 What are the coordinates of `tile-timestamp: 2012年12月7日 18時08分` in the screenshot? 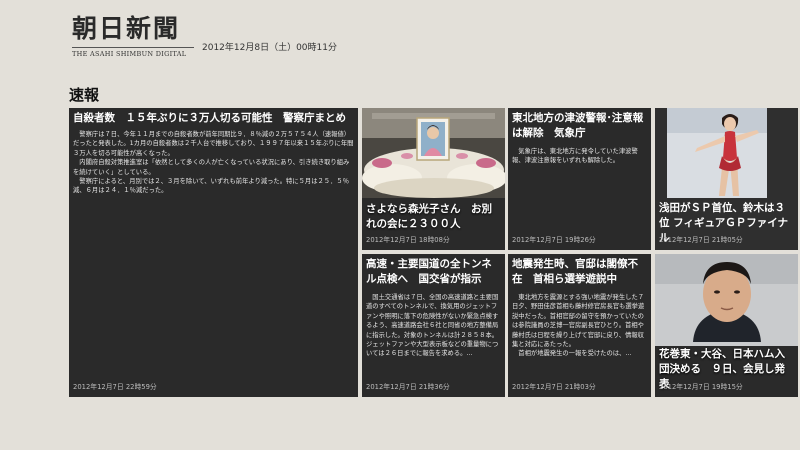 It's located at (408, 240).